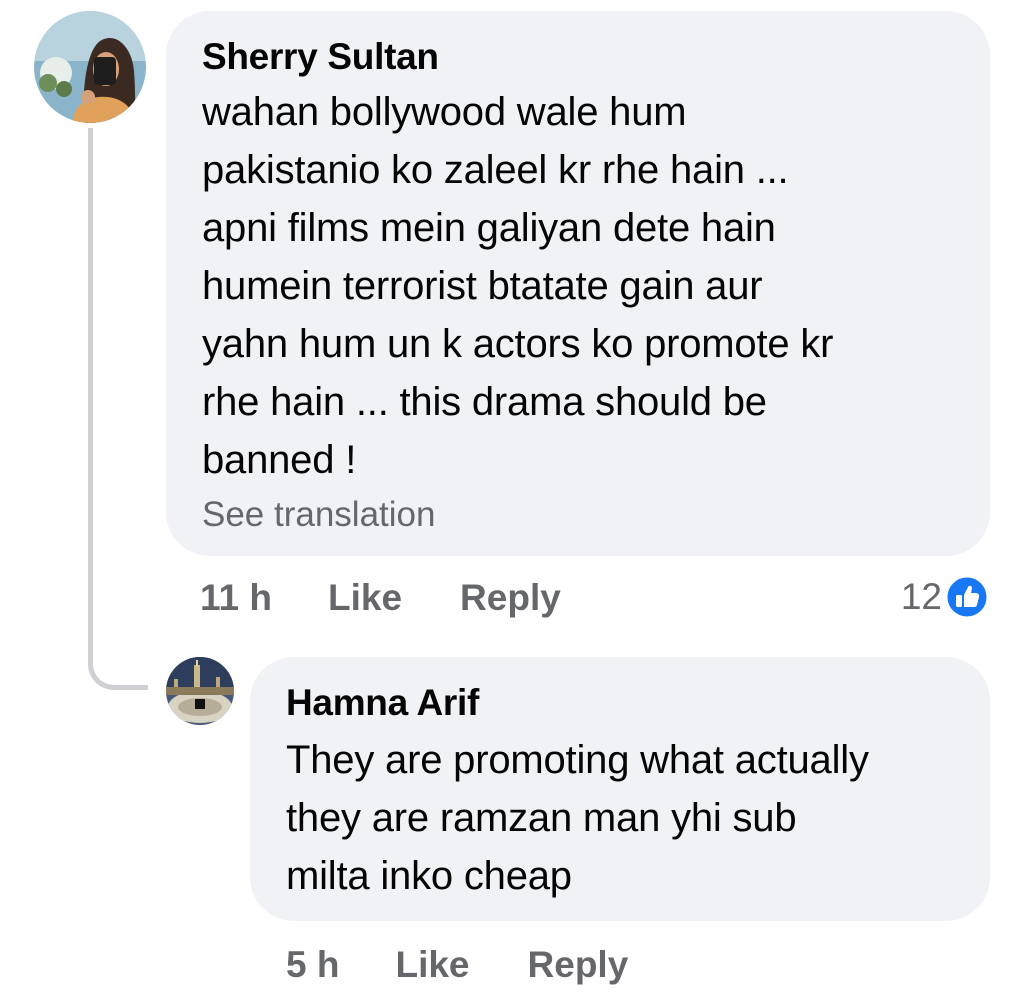  What do you see at coordinates (578, 57) in the screenshot?
I see `comment-author-name: Sherry Sultan` at bounding box center [578, 57].